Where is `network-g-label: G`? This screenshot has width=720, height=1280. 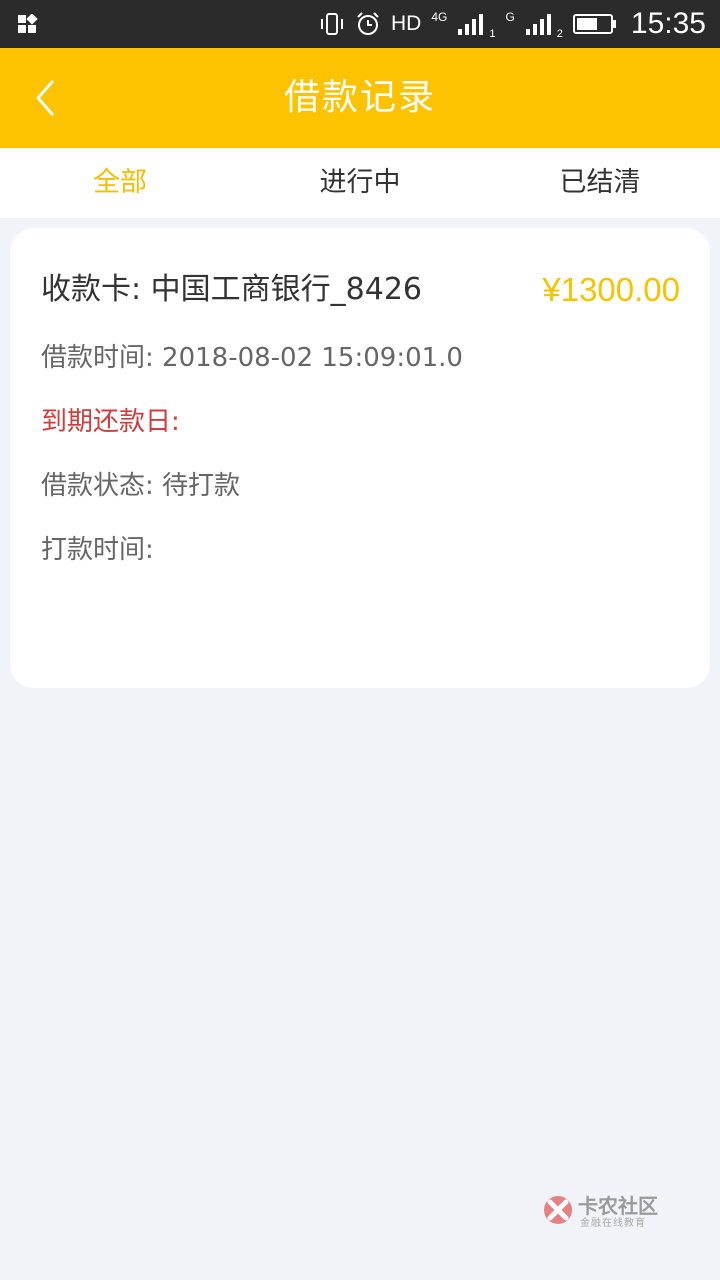
network-g-label: G is located at coordinates (510, 17).